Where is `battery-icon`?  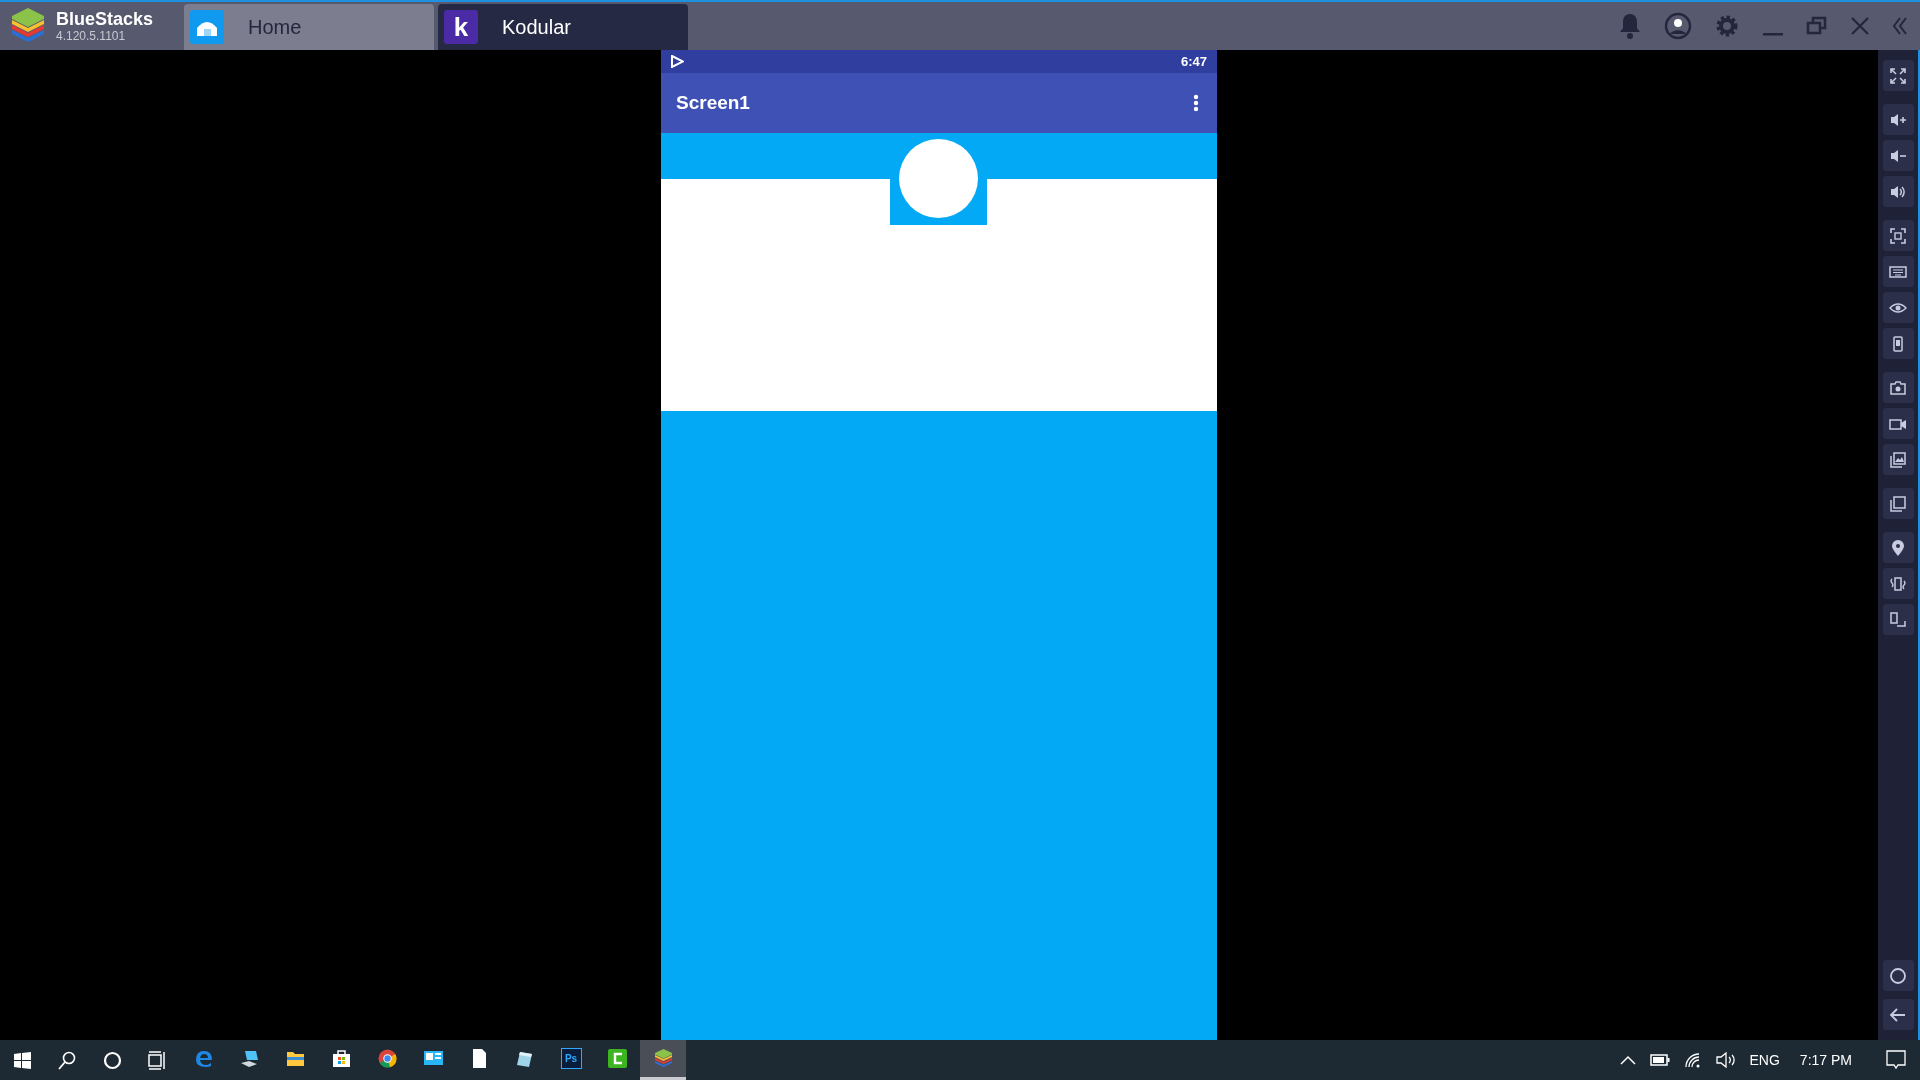
battery-icon is located at coordinates (1659, 1060).